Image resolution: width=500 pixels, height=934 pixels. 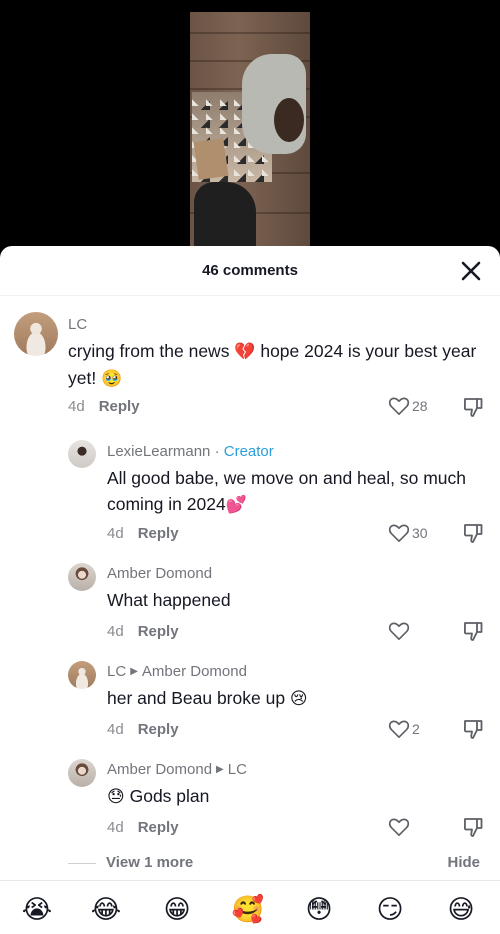 I want to click on like-button: 28, so click(x=408, y=406).